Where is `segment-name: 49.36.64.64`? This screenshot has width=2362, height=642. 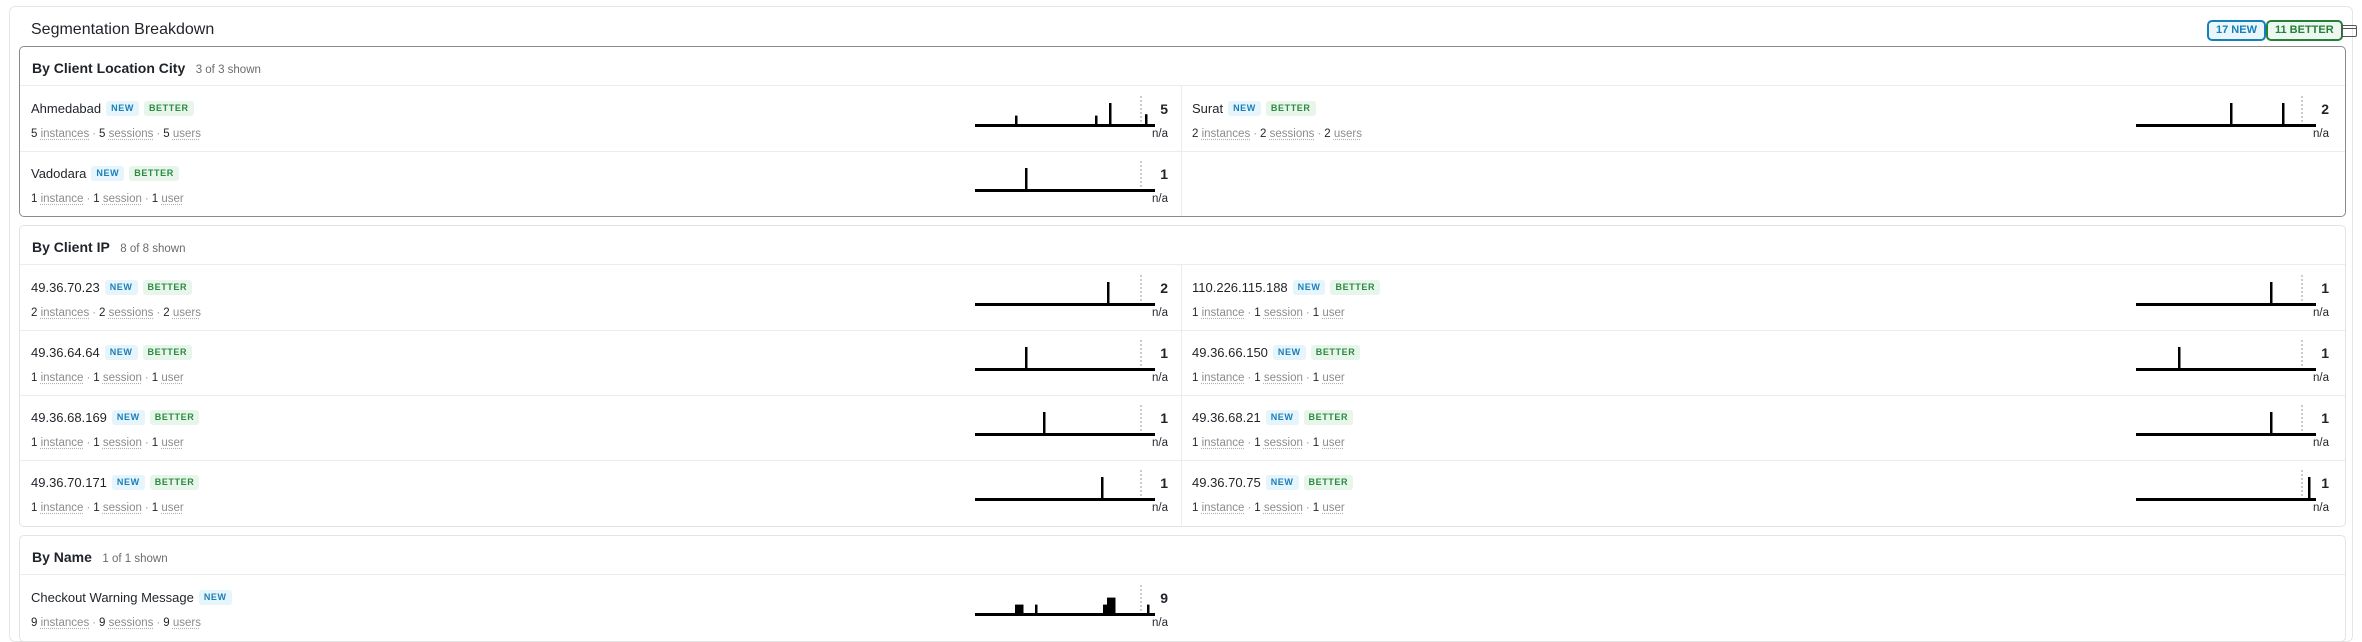 segment-name: 49.36.64.64 is located at coordinates (65, 352).